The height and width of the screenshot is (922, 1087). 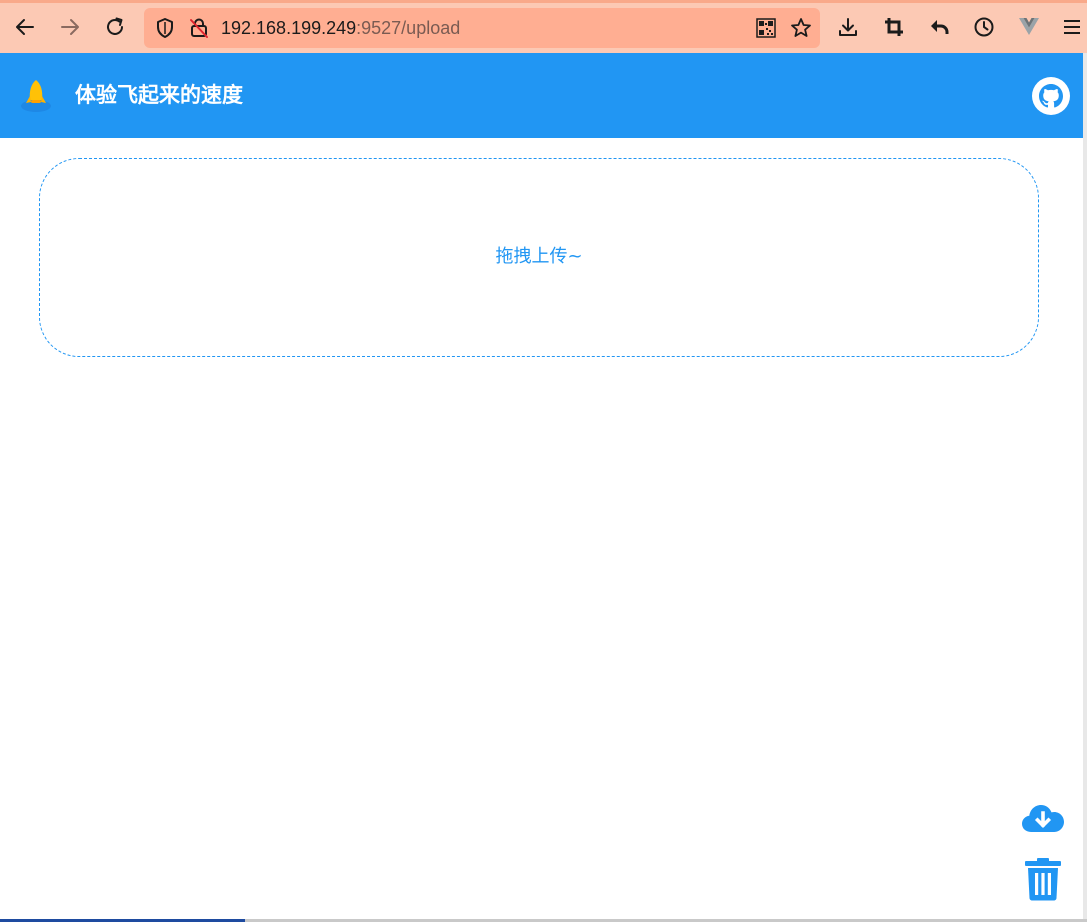 I want to click on url-path: :9527/upload, so click(x=408, y=28).